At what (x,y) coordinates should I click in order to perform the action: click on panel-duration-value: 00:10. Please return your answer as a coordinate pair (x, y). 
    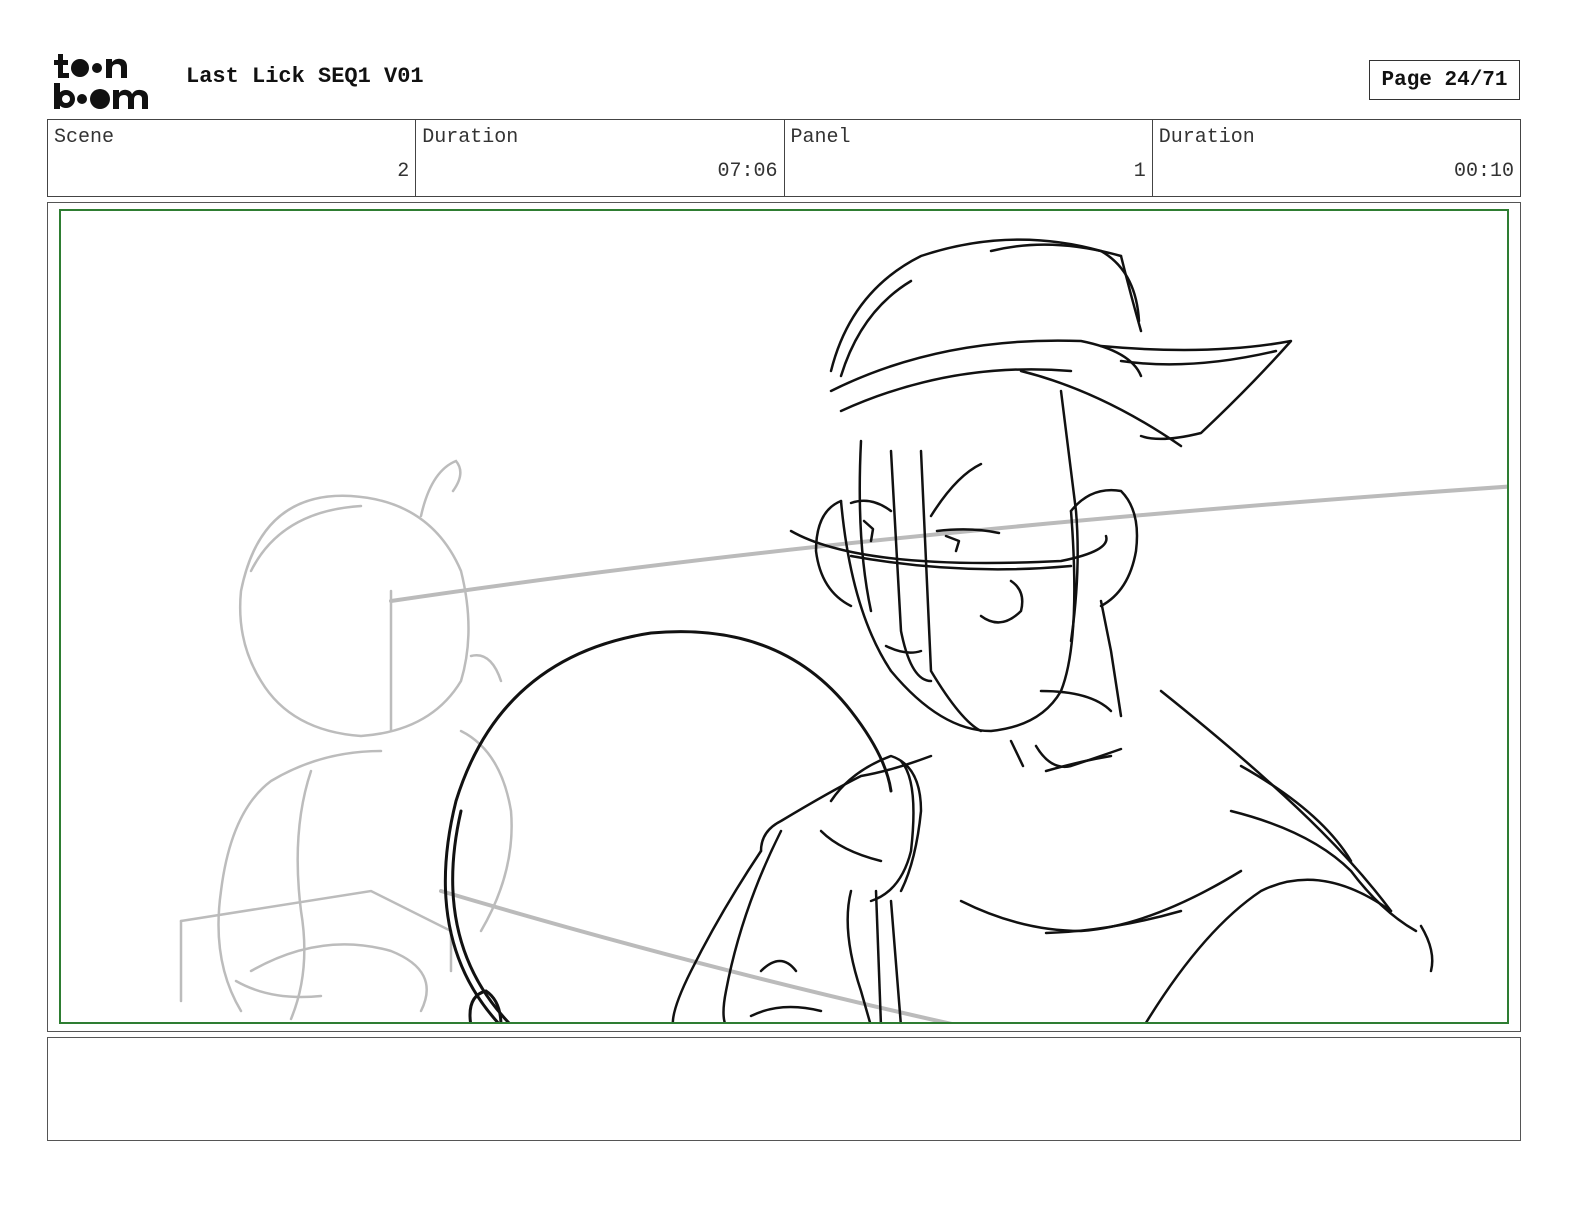
    Looking at the image, I should click on (1483, 171).